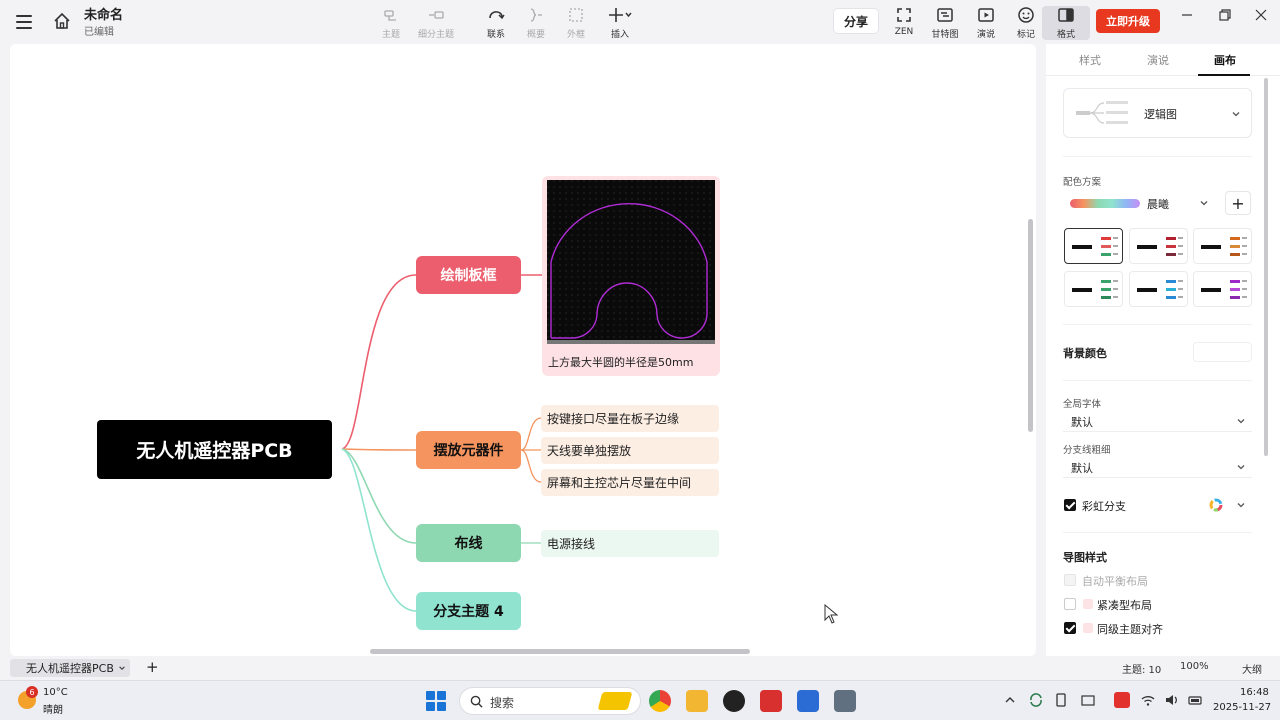 The image size is (1280, 720). What do you see at coordinates (1157, 422) in the screenshot?
I see `font-select: 默认` at bounding box center [1157, 422].